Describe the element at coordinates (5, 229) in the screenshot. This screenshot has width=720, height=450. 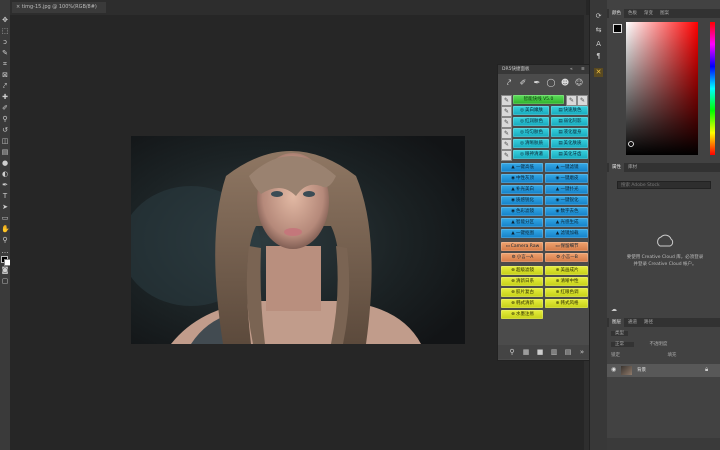
I see `hand-tool-icon: ✋` at that location.